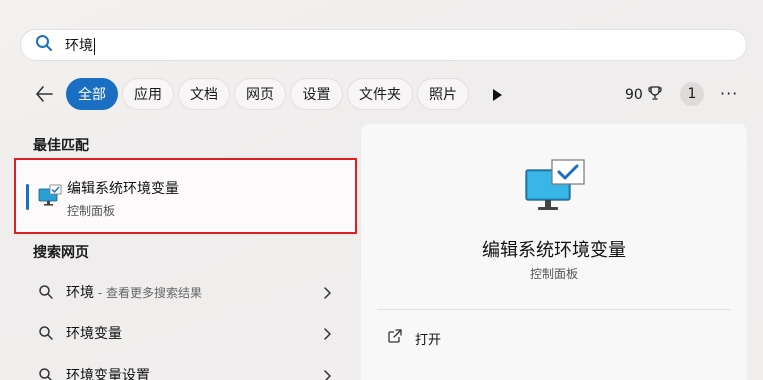 This screenshot has height=380, width=763. Describe the element at coordinates (414, 338) in the screenshot. I see `open-action: 打开` at that location.